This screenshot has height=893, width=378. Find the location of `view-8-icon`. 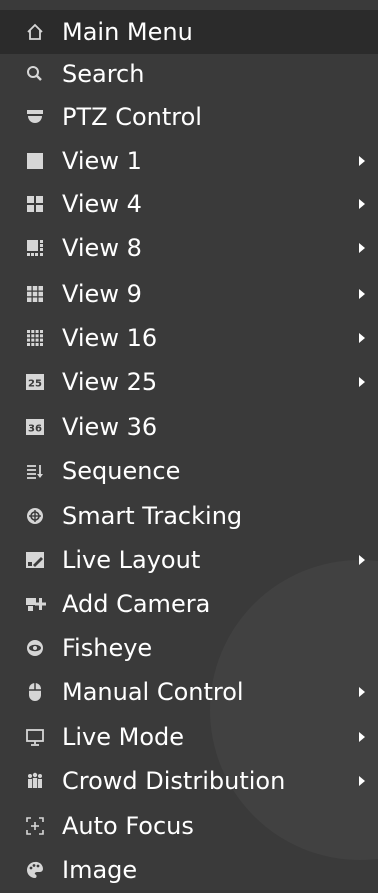

view-8-icon is located at coordinates (35, 248).